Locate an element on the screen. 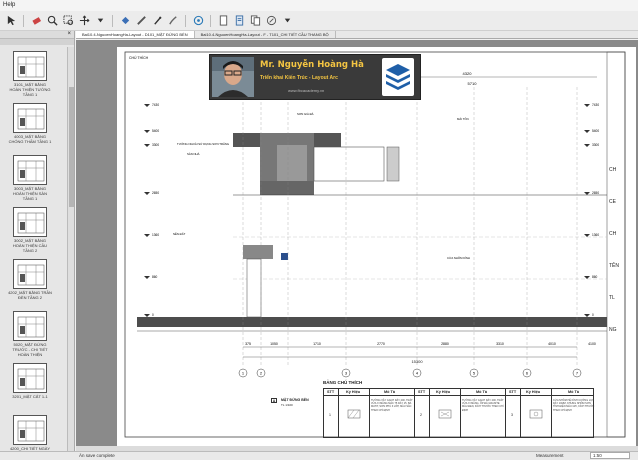 The width and height of the screenshot is (638, 460). pencil-icon is located at coordinates (141, 21).